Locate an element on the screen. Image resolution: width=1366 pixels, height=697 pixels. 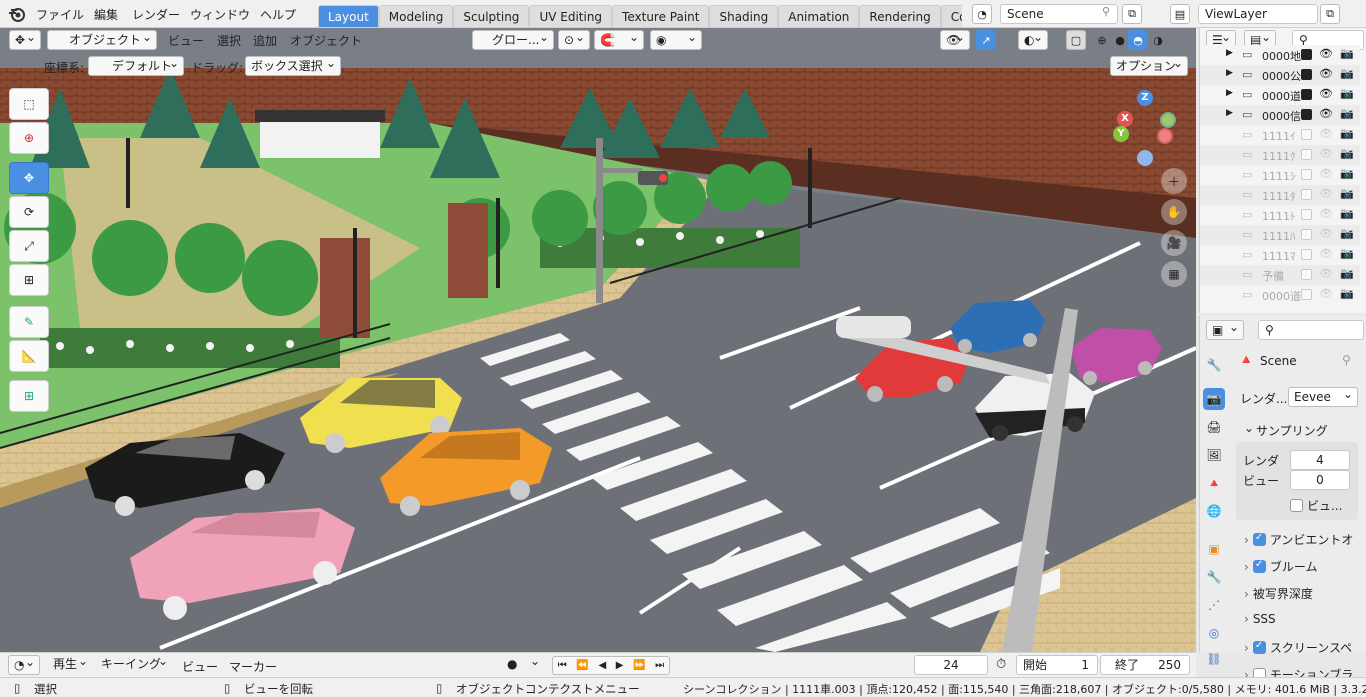
jump-end-icon: ⏭ is located at coordinates (659, 665).